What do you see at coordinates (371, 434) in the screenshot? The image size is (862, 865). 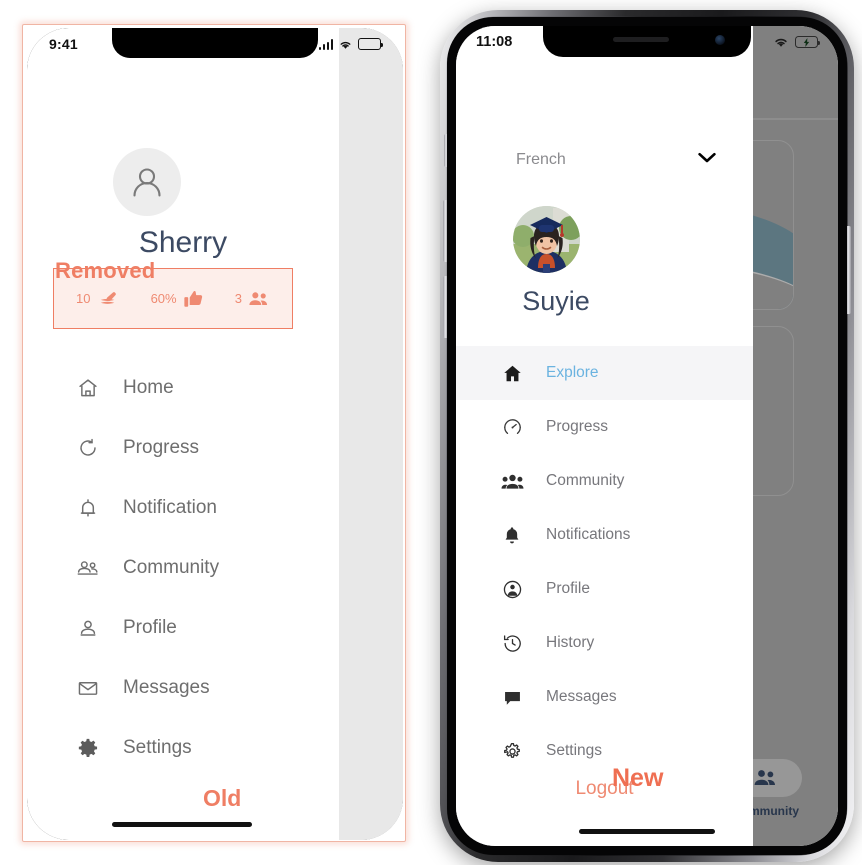 I see `old-drawer-scrim` at bounding box center [371, 434].